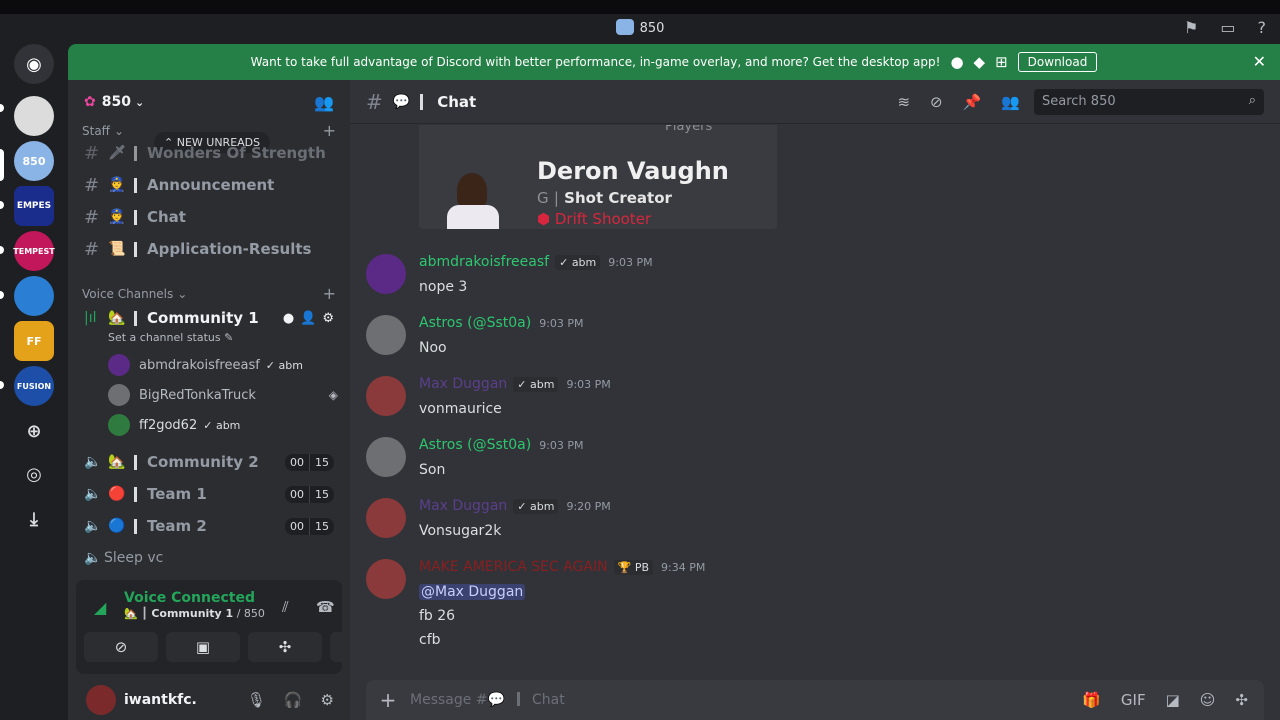 Image resolution: width=1280 pixels, height=720 pixels. I want to click on screen-share-icon: ▣, so click(203, 647).